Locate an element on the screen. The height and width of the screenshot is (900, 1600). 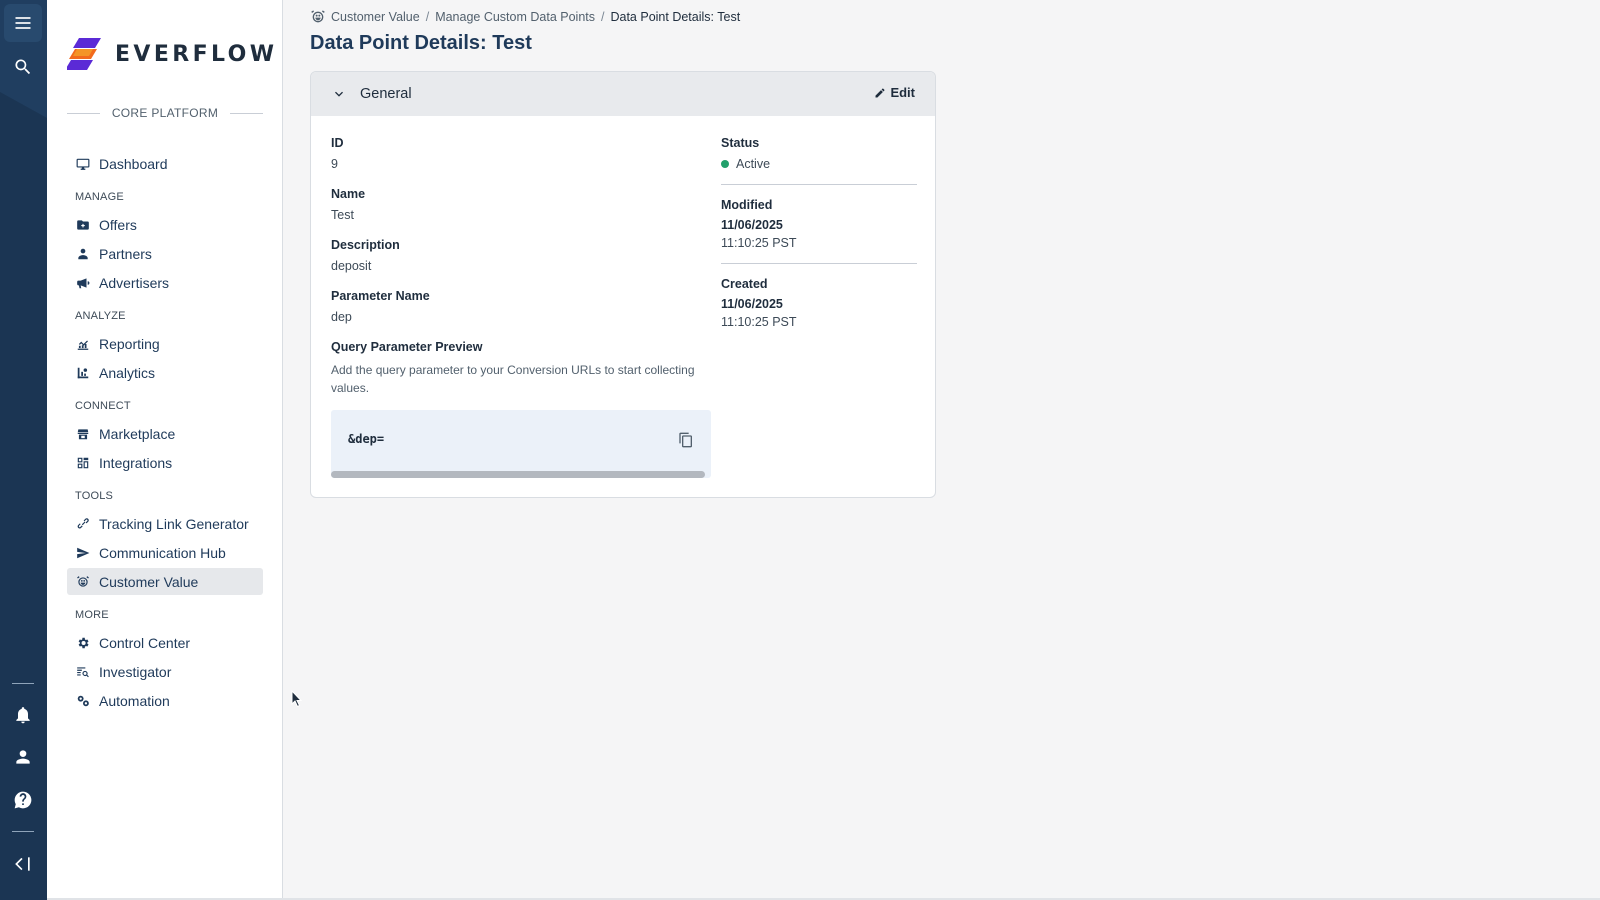
sidebar-item-label: Control Center is located at coordinates (145, 642).